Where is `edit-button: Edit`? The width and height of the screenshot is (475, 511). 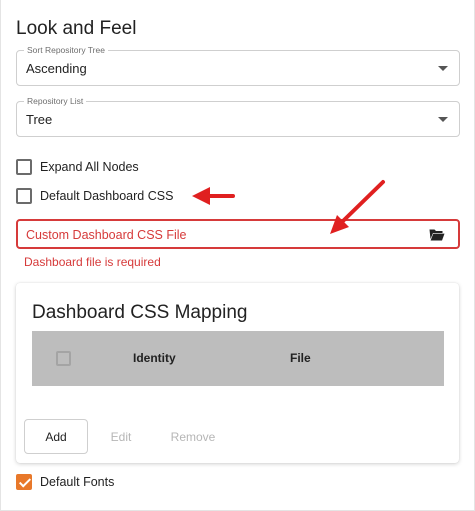 edit-button: Edit is located at coordinates (121, 436).